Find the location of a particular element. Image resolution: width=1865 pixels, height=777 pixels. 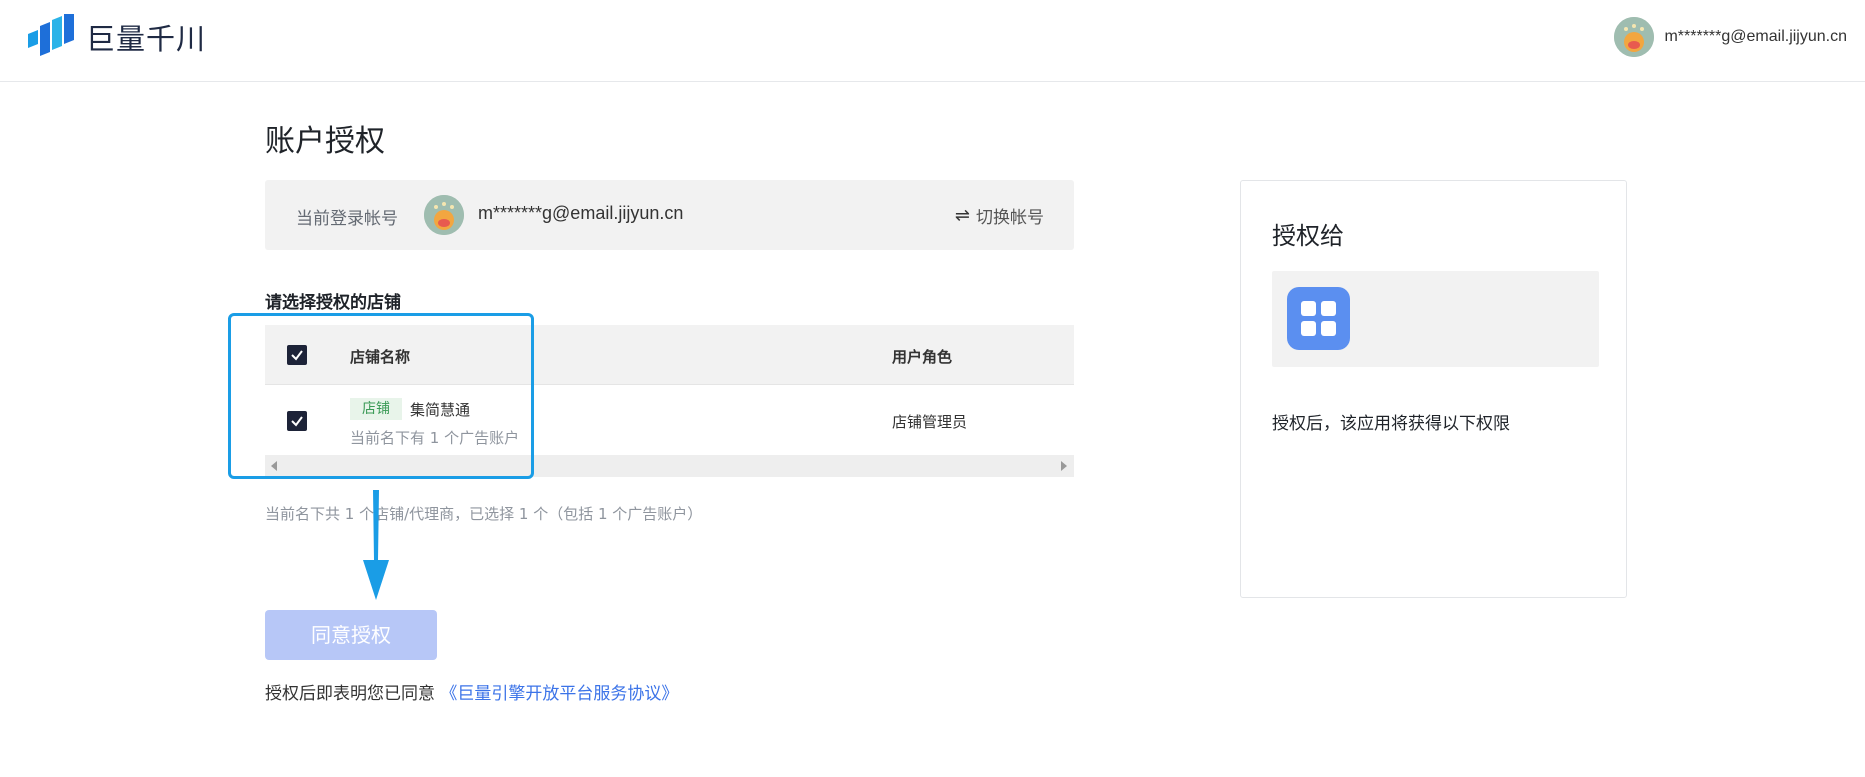

header-user-email: m*******g@email.jijyun.cn is located at coordinates (1755, 36).